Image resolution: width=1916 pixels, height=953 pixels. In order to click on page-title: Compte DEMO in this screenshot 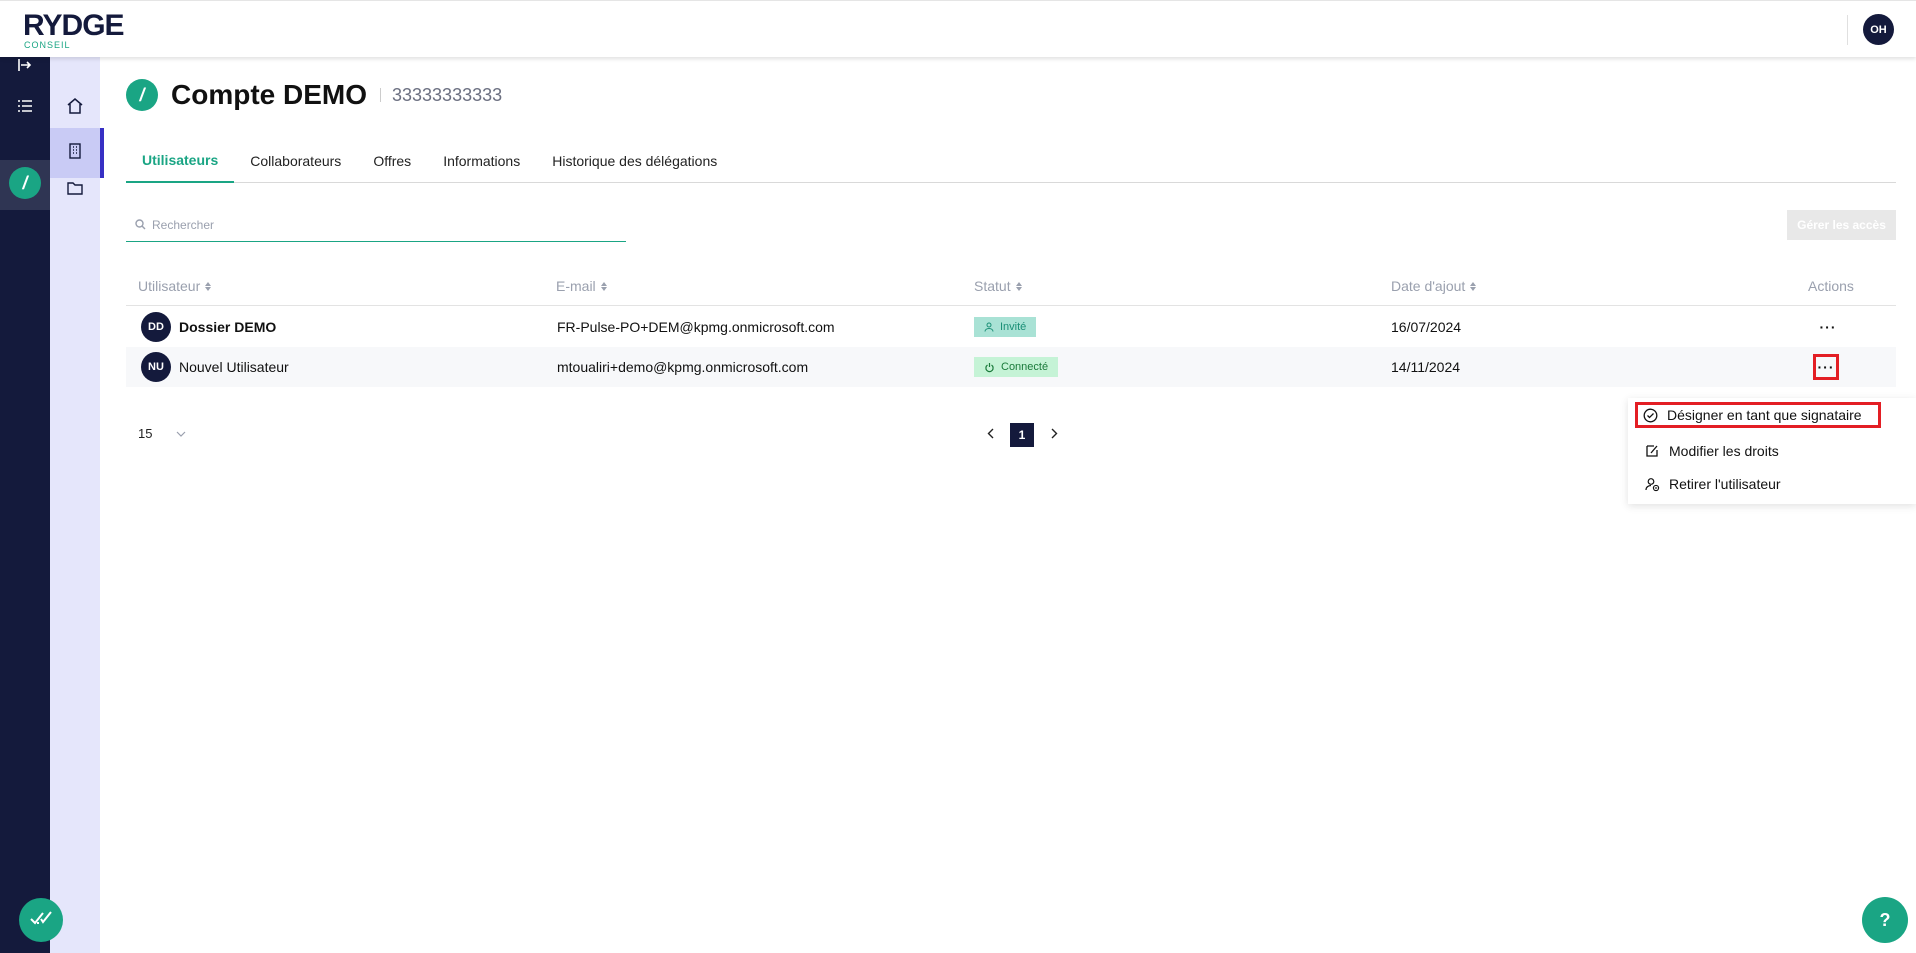, I will do `click(269, 94)`.